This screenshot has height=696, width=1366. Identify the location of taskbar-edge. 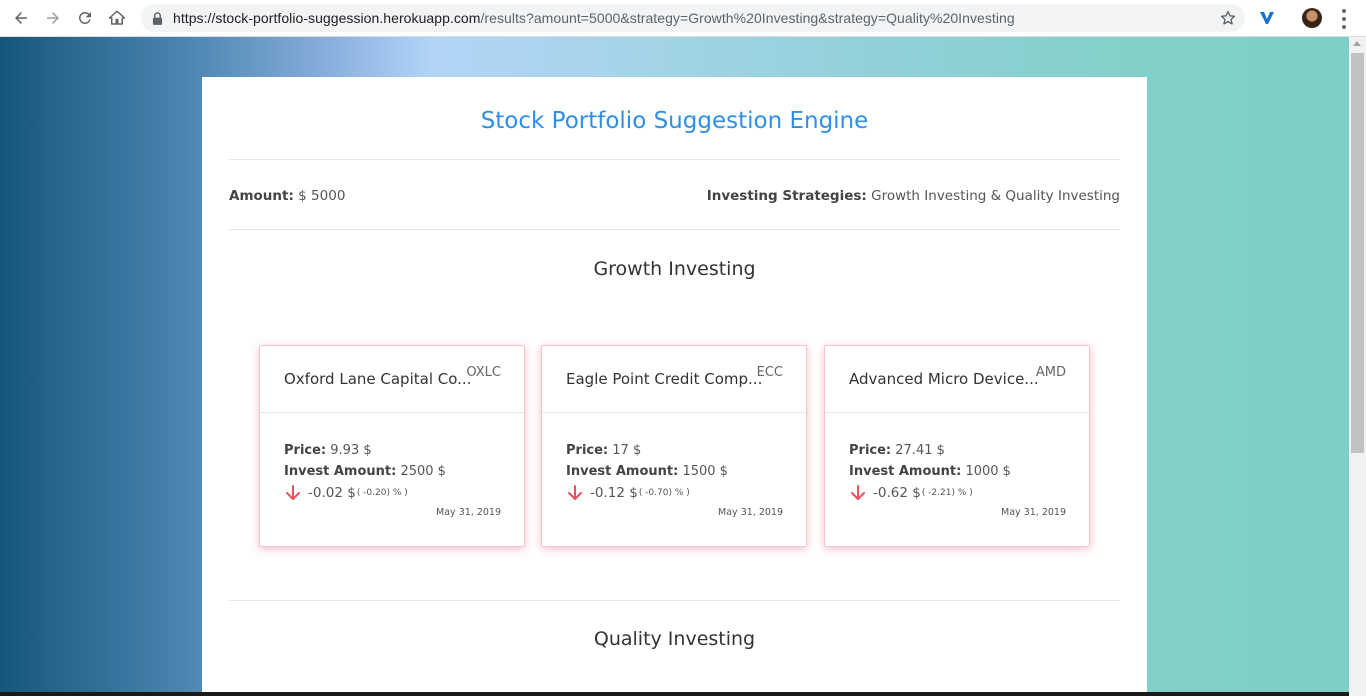
(674, 694).